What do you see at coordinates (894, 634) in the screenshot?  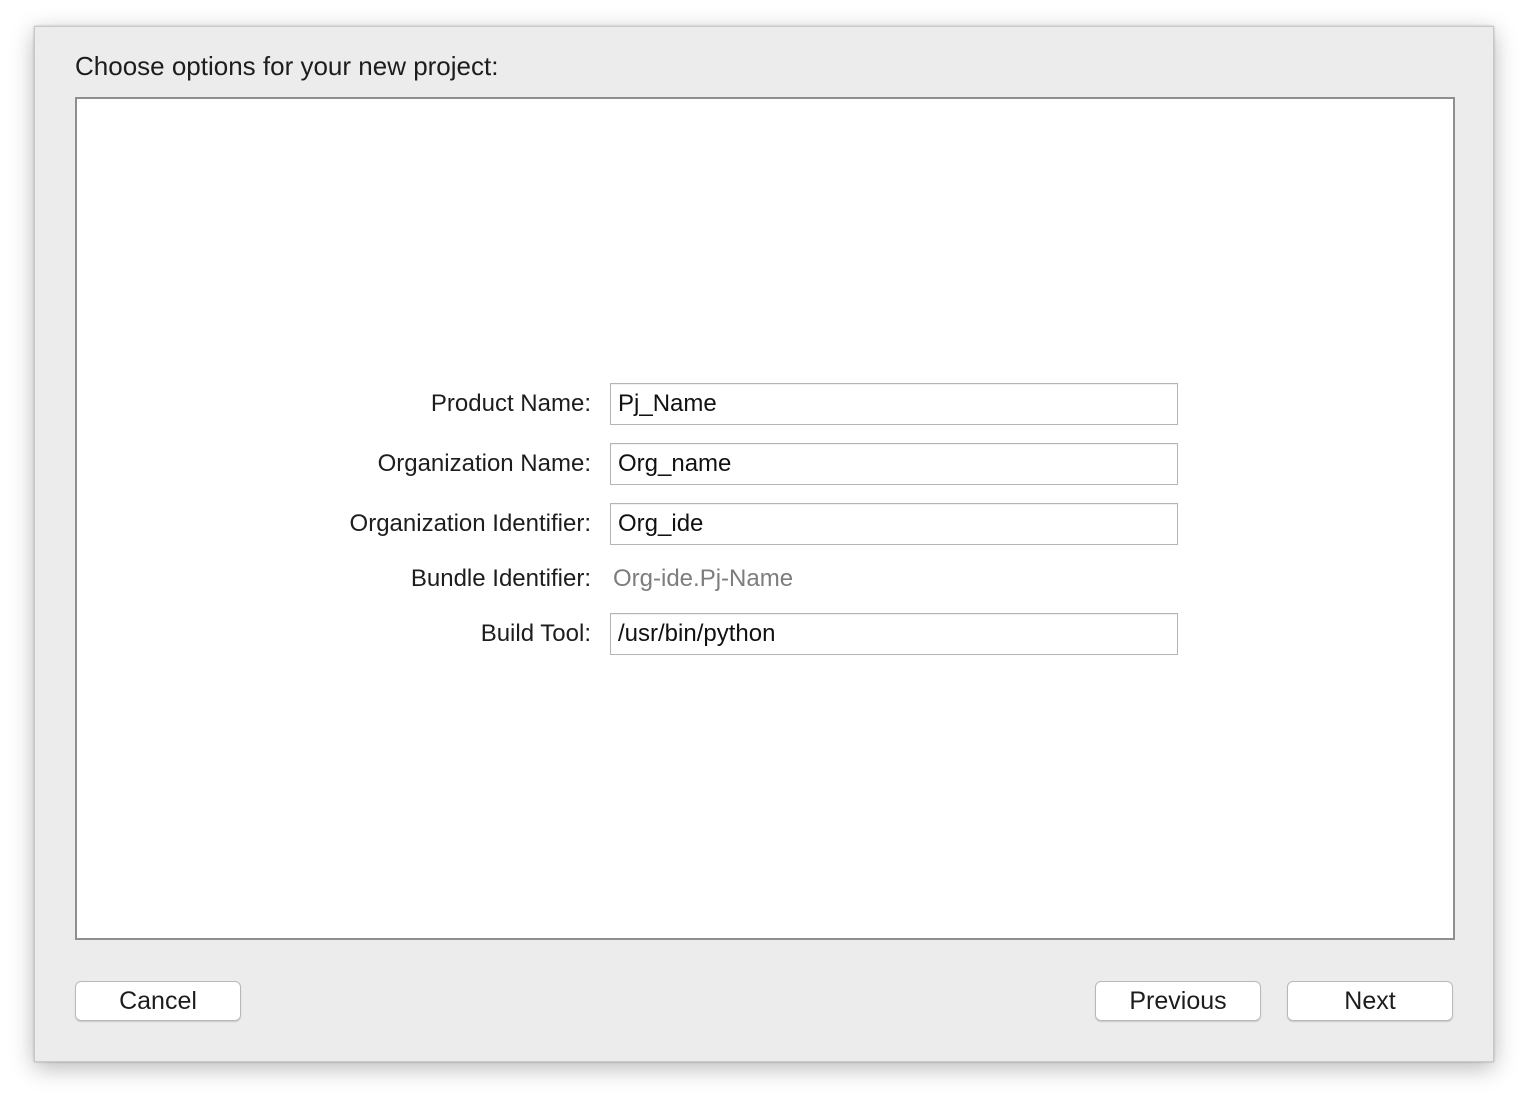 I see `build-tool-field` at bounding box center [894, 634].